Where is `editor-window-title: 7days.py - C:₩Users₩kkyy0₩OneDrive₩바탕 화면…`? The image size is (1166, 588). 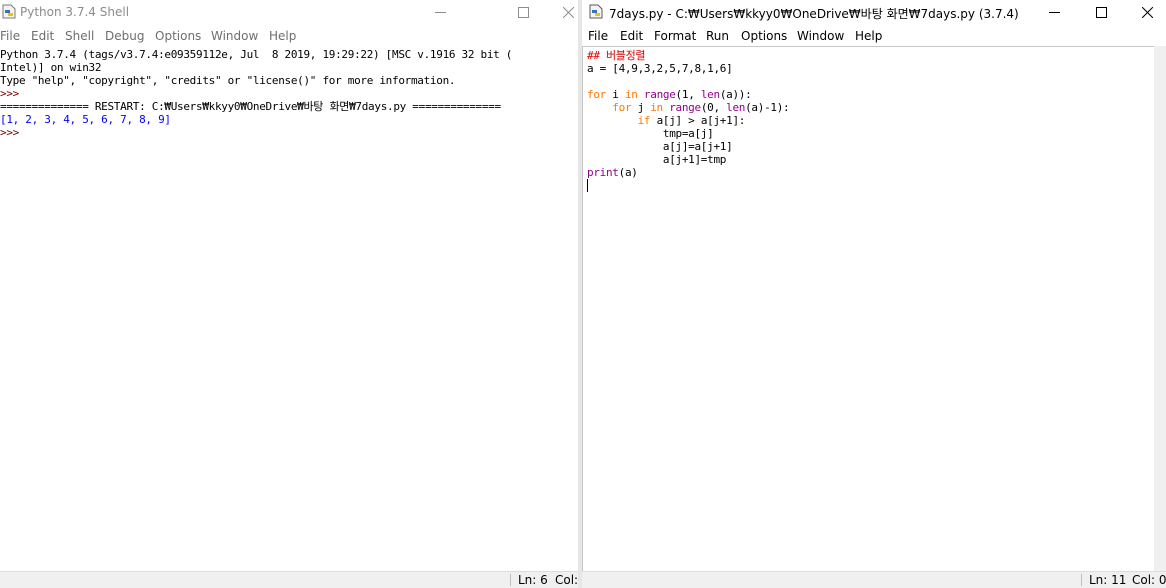 editor-window-title: 7days.py - C:₩Users₩kkyy0₩OneDrive₩바탕 화면… is located at coordinates (814, 14).